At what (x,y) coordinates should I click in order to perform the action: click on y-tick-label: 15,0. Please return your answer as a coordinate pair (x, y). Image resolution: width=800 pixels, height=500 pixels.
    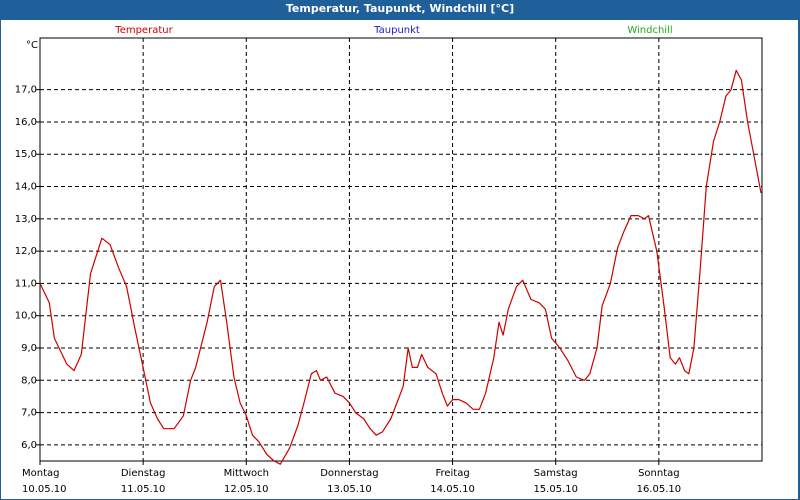
    Looking at the image, I should click on (26, 154).